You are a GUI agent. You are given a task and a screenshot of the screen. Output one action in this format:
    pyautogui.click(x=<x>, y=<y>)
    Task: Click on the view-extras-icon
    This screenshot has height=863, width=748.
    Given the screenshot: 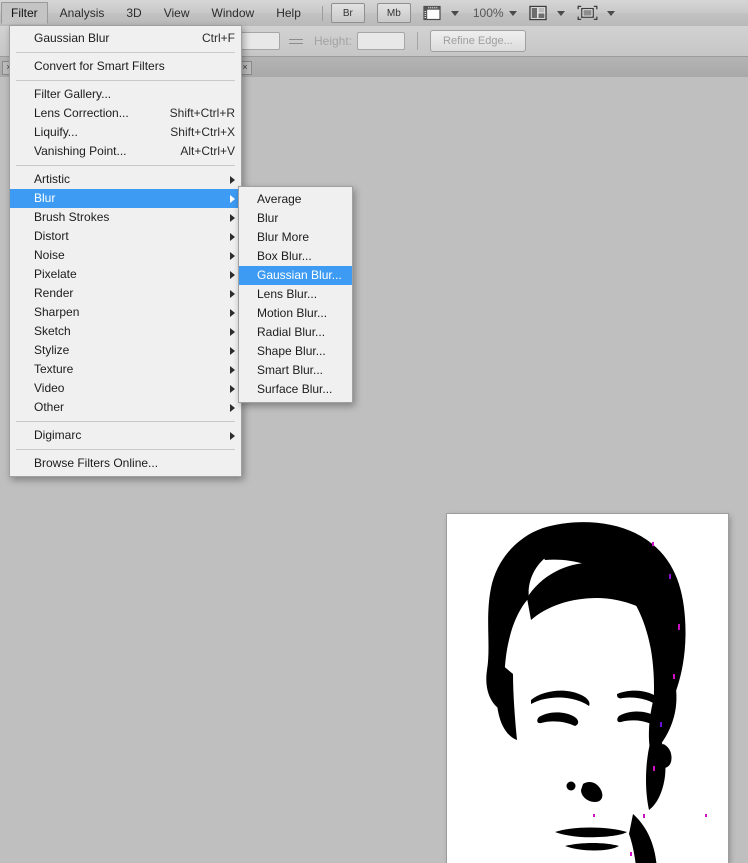 What is the action you would take?
    pyautogui.click(x=432, y=13)
    